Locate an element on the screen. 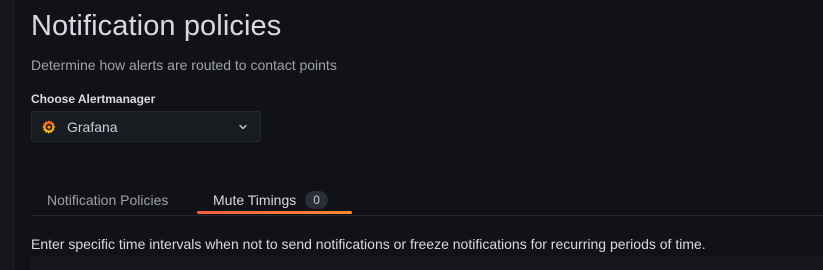 The image size is (823, 270). alertmanager-selected-value: Grafana is located at coordinates (92, 126).